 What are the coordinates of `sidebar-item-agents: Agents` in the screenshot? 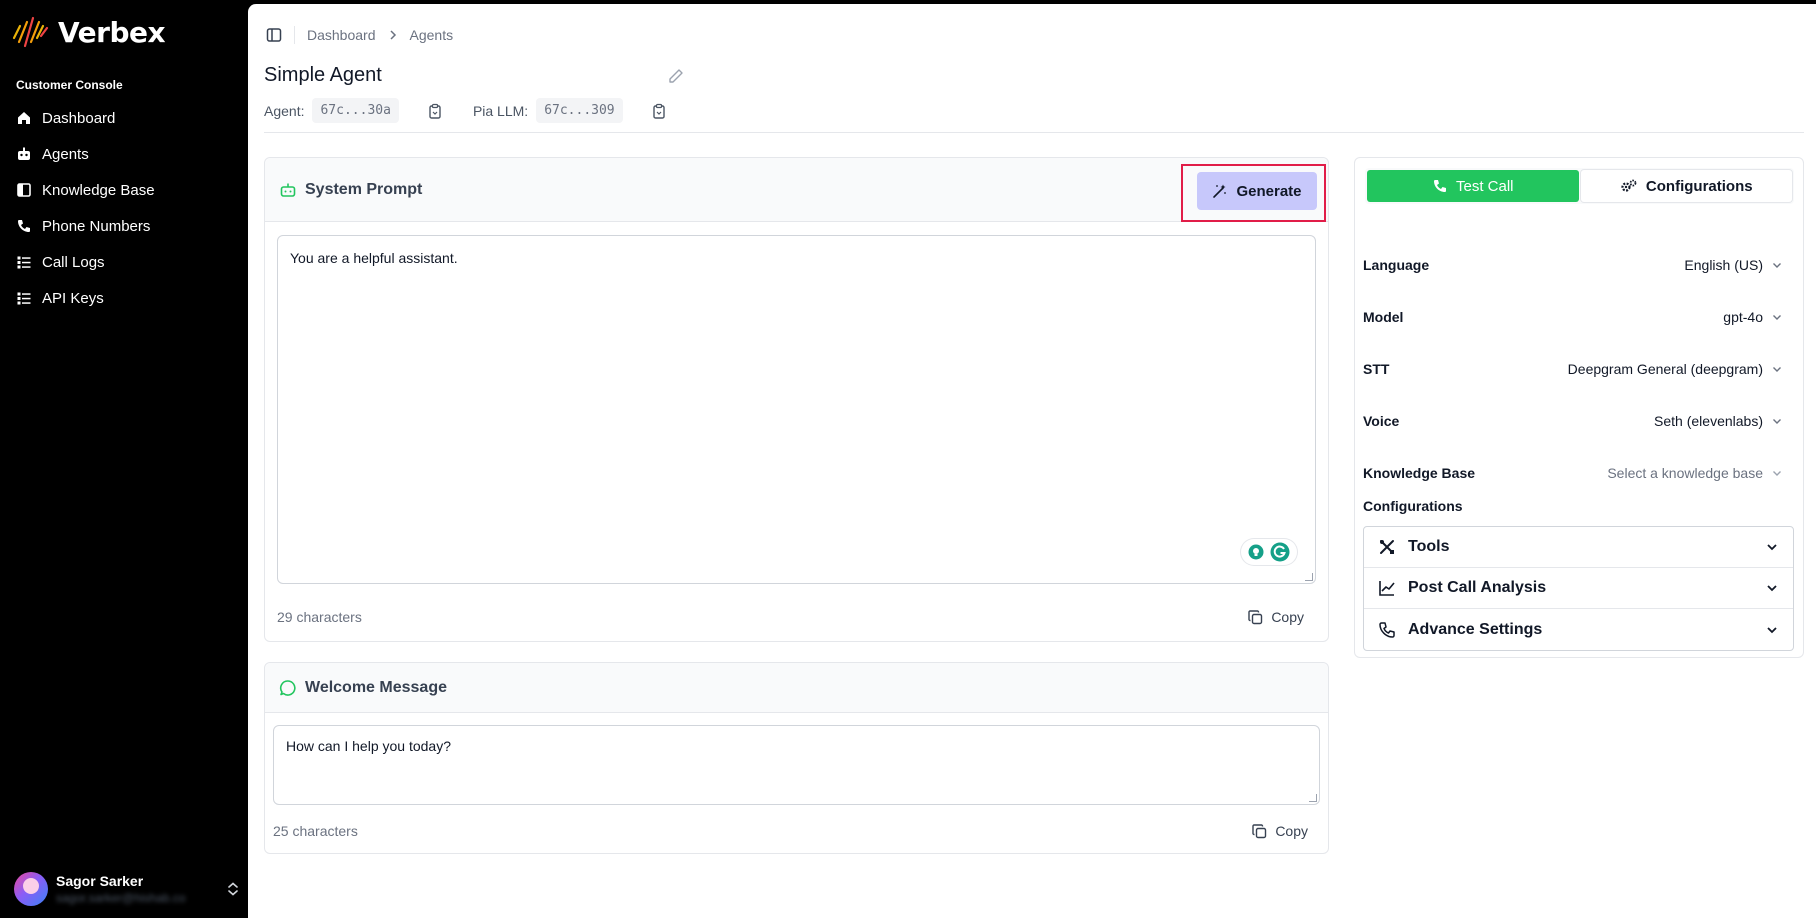 It's located at (124, 154).